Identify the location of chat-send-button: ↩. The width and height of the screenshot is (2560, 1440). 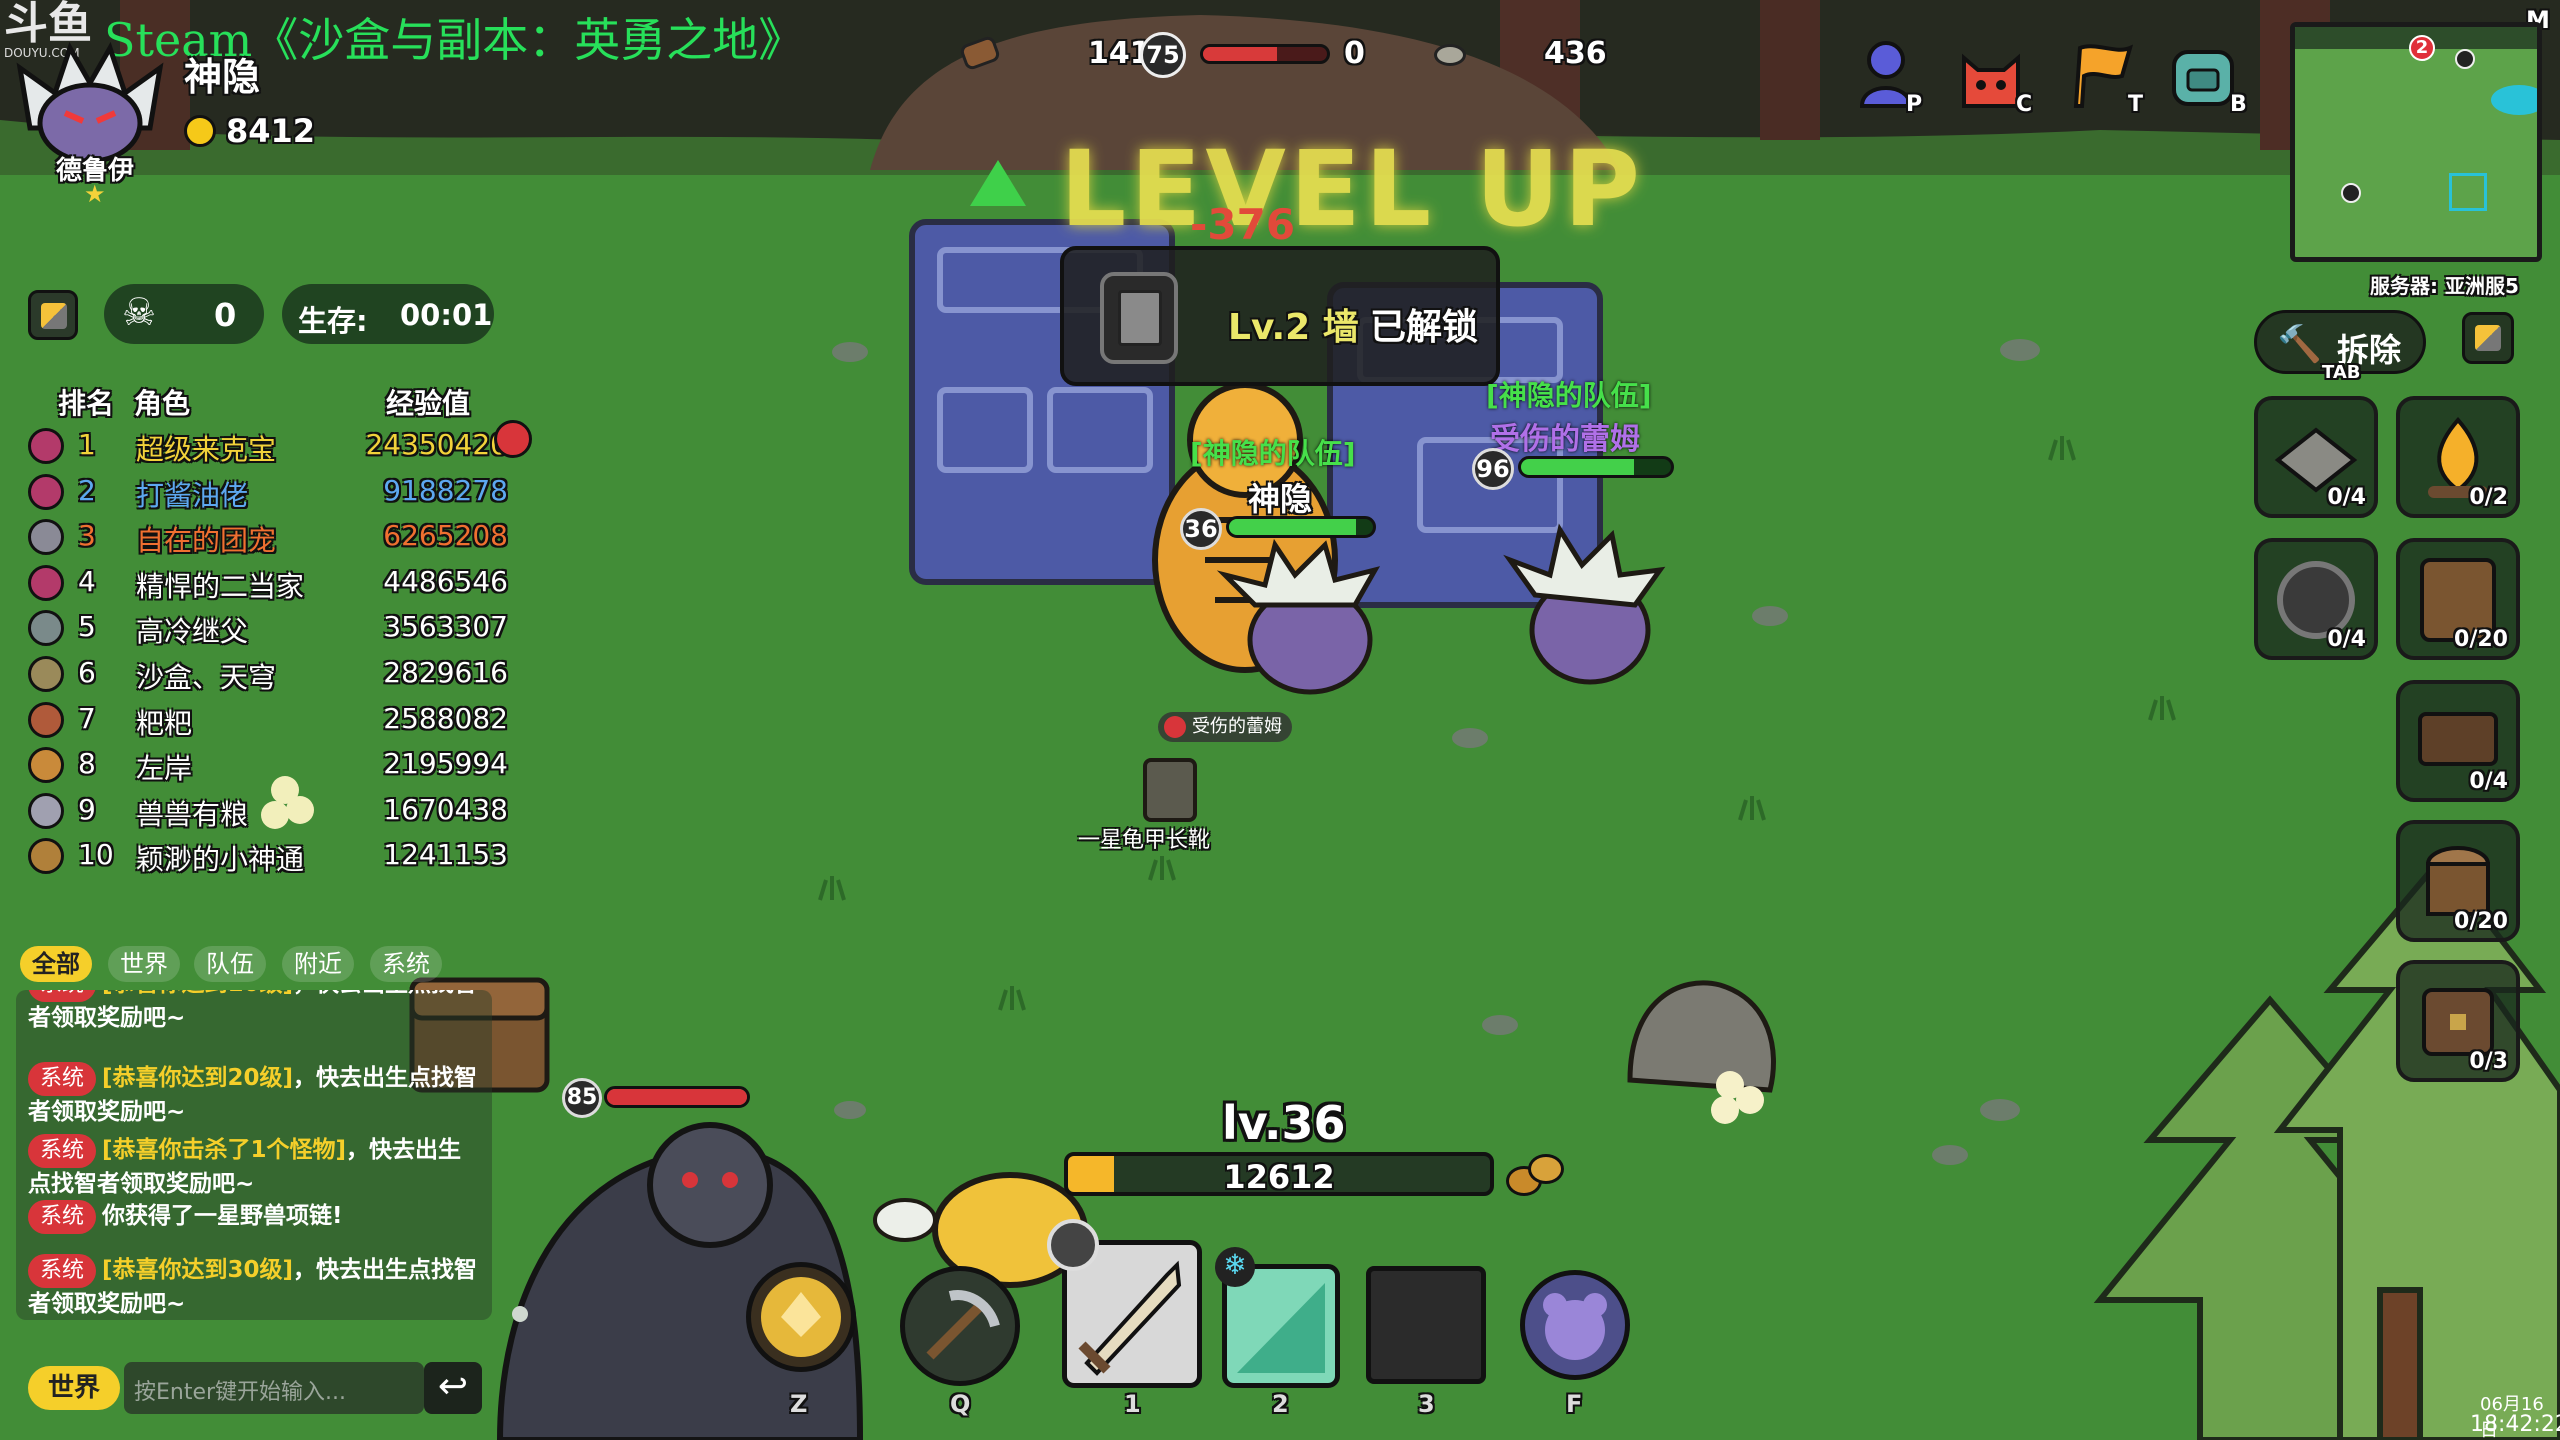
(453, 1388).